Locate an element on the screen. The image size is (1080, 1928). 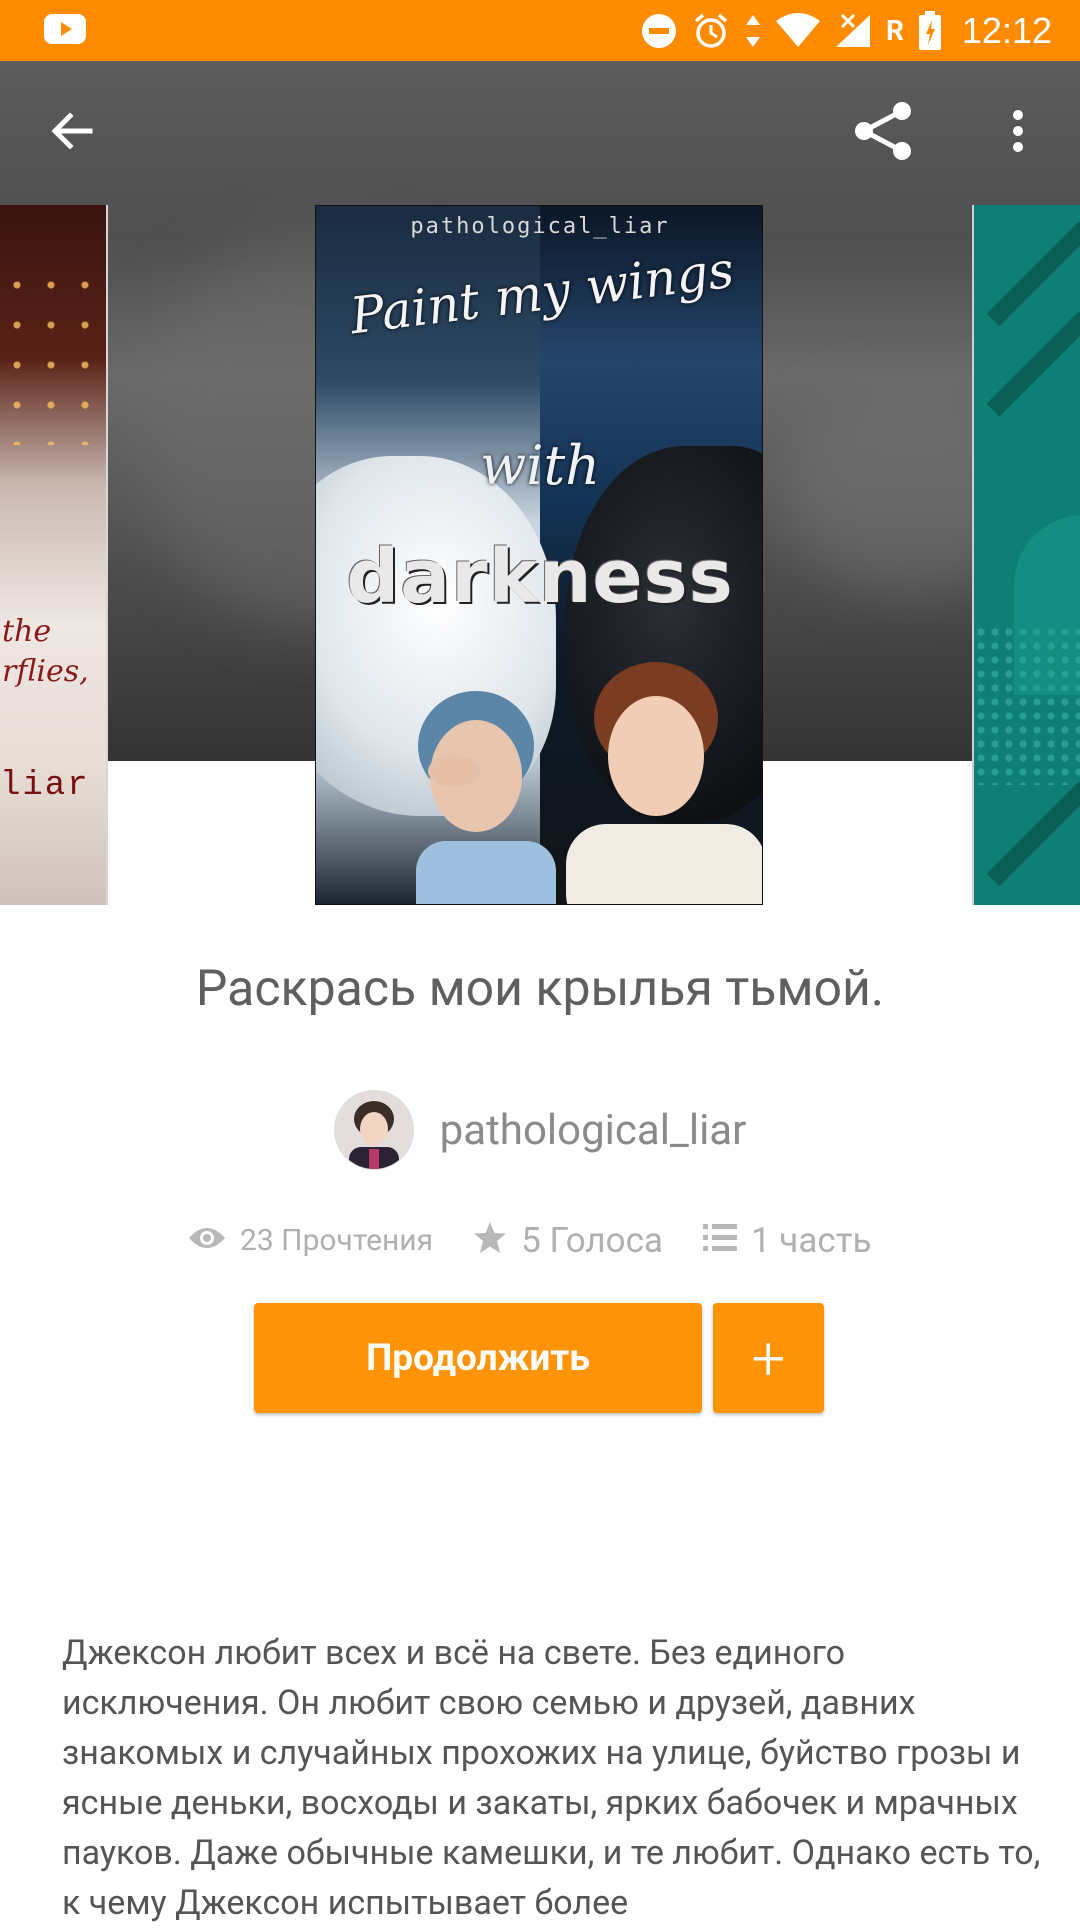
cover-title-line3: darkness is located at coordinates (540, 577).